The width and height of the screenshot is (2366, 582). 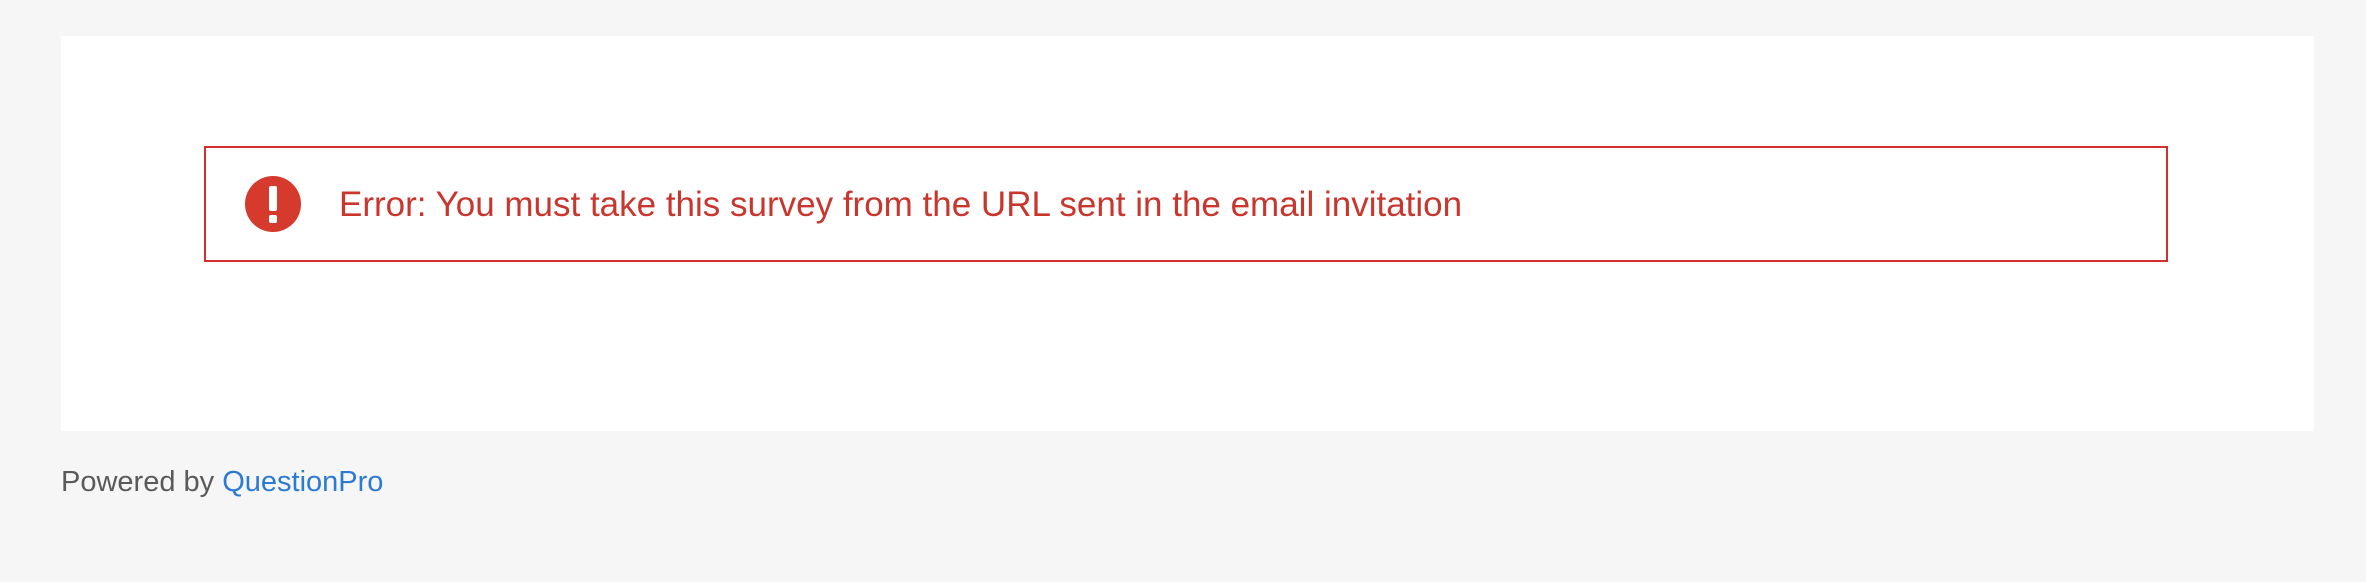 What do you see at coordinates (138, 482) in the screenshot?
I see `powered-by-label: Powered by` at bounding box center [138, 482].